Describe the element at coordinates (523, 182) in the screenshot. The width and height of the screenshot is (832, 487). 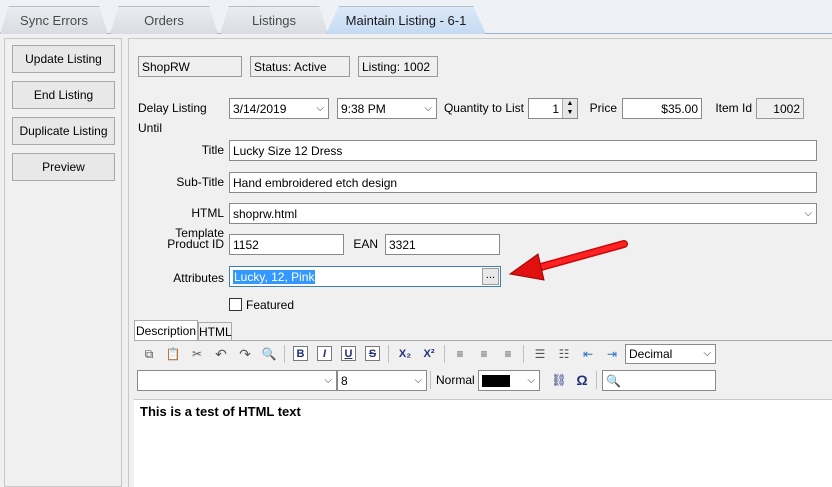
I see `subtitle-input: Hand embroidered etch design` at that location.